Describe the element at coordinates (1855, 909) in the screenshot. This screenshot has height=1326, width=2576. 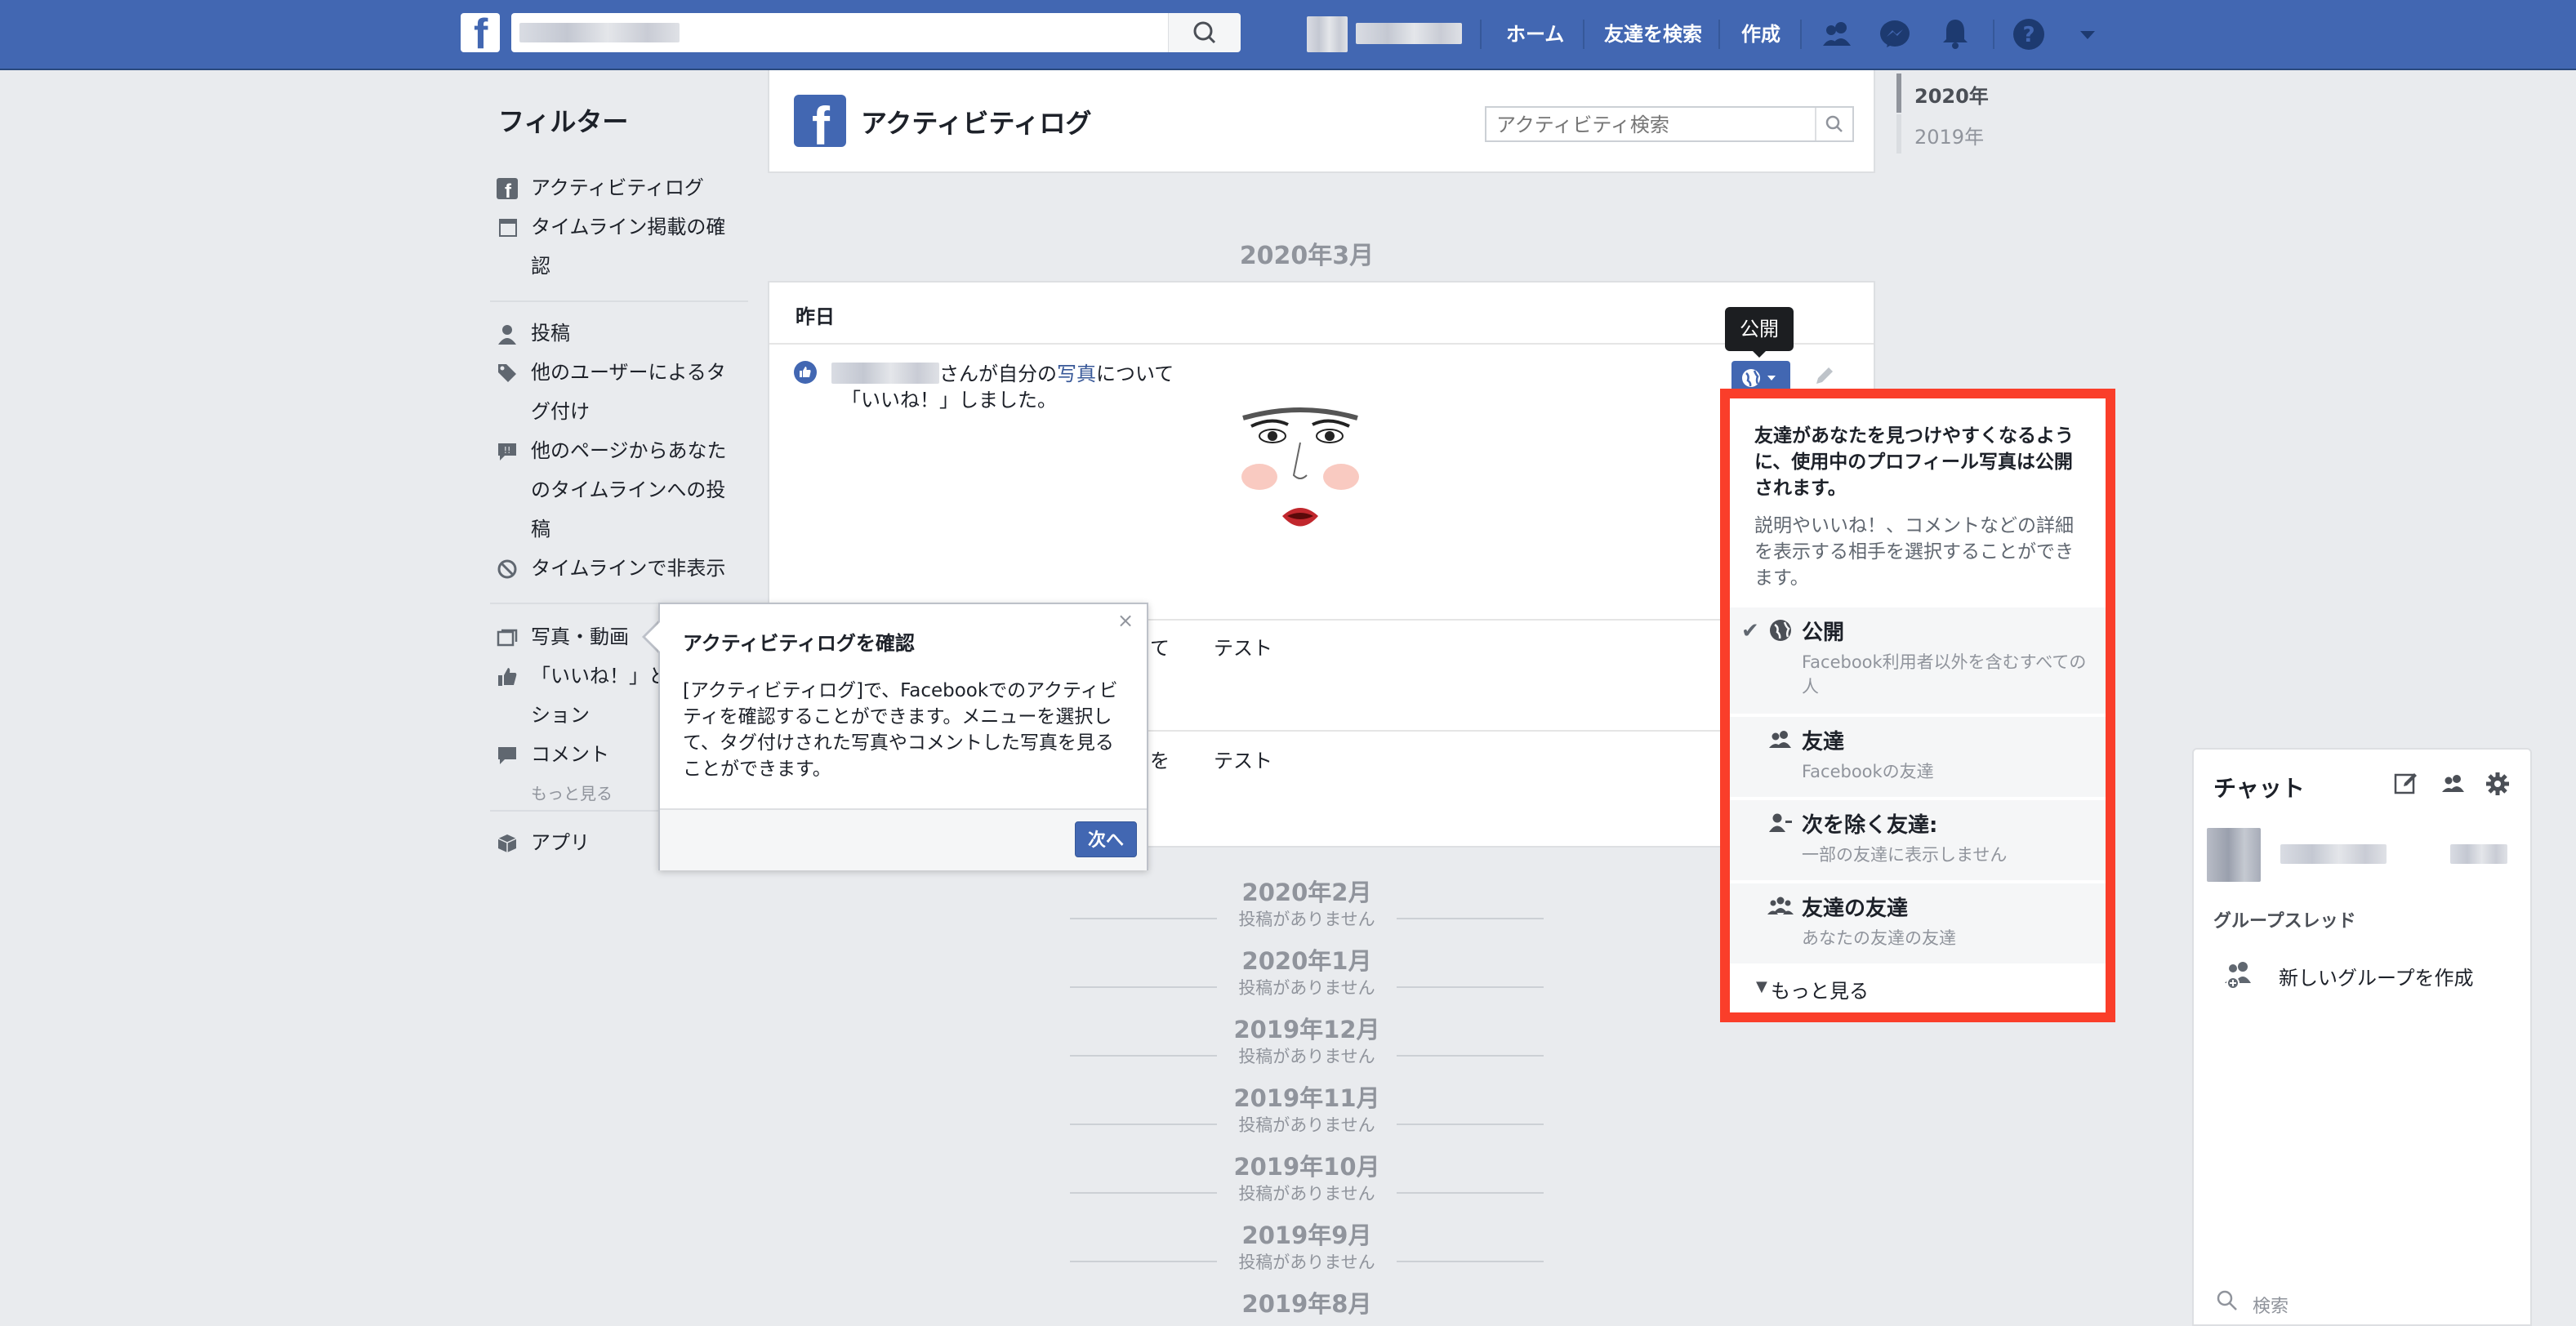
I see `privacy-option-title: 友達の友達` at that location.